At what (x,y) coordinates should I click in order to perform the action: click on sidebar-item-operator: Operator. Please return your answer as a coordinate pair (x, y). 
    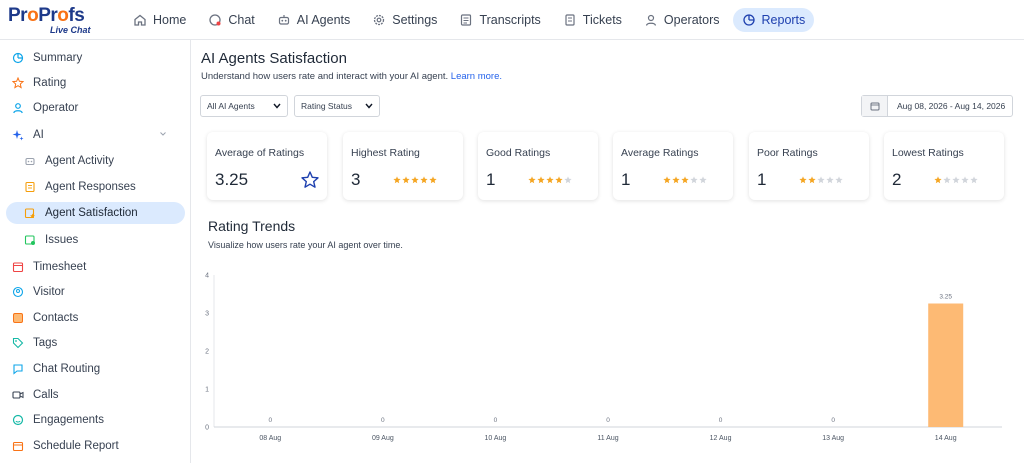
    Looking at the image, I should click on (95, 108).